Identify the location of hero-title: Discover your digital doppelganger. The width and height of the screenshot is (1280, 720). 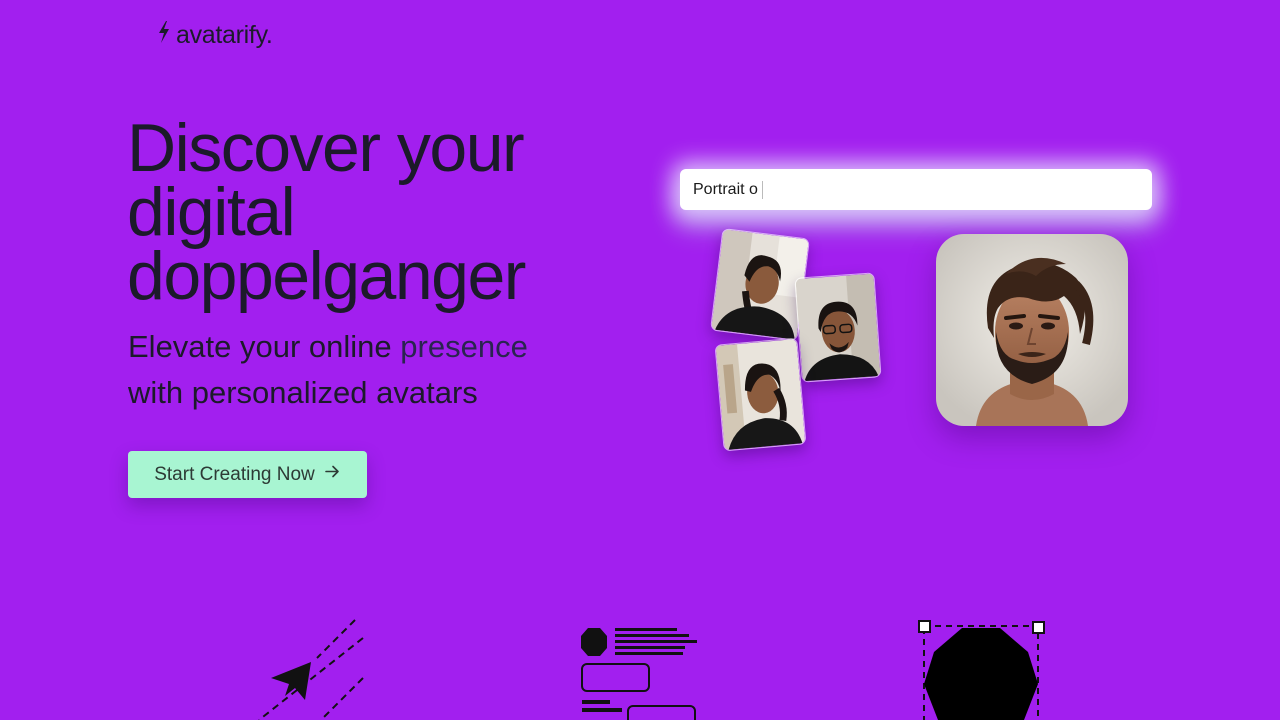
(326, 212).